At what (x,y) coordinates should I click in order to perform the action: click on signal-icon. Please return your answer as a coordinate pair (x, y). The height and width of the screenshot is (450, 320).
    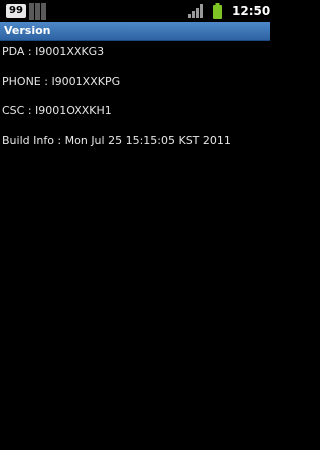
    Looking at the image, I should click on (195, 11).